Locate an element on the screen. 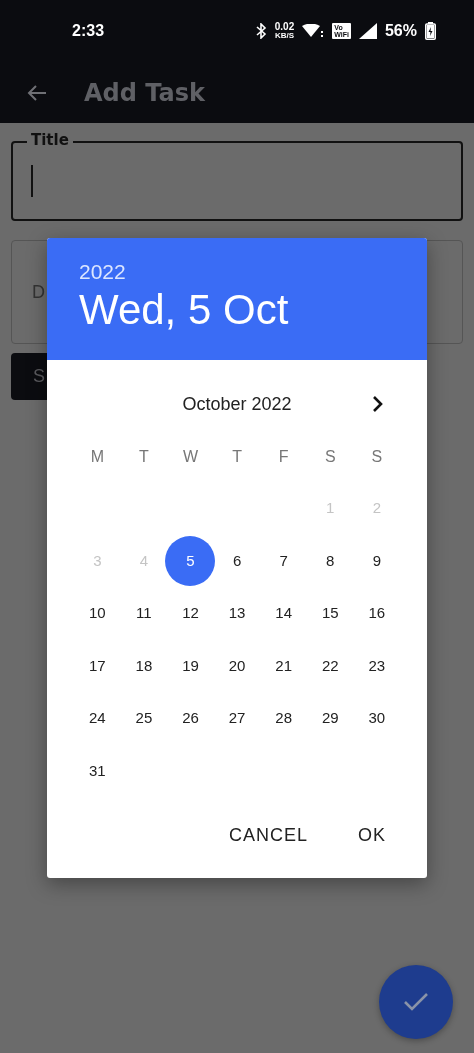 Image resolution: width=474 pixels, height=1053 pixels. text-cursor is located at coordinates (32, 181).